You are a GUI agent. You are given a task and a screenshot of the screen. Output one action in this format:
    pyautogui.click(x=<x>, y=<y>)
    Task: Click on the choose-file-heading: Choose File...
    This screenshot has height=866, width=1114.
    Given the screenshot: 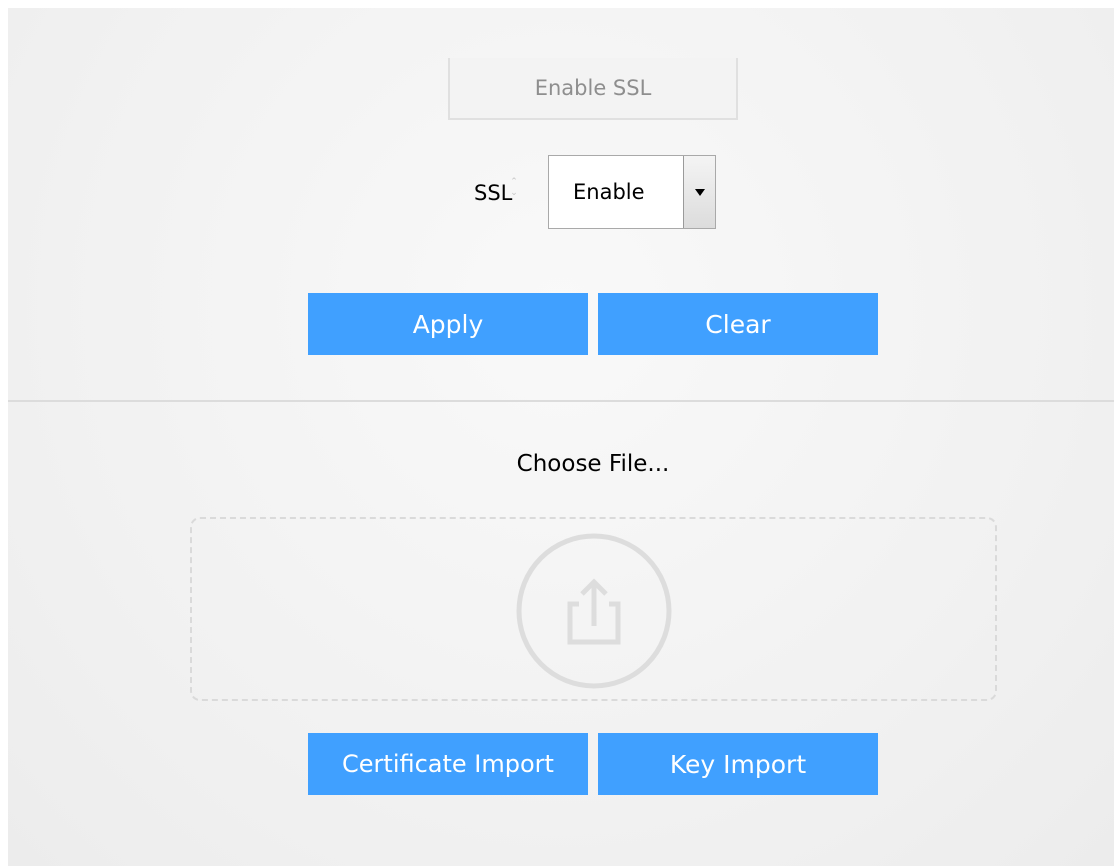 What is the action you would take?
    pyautogui.click(x=593, y=464)
    